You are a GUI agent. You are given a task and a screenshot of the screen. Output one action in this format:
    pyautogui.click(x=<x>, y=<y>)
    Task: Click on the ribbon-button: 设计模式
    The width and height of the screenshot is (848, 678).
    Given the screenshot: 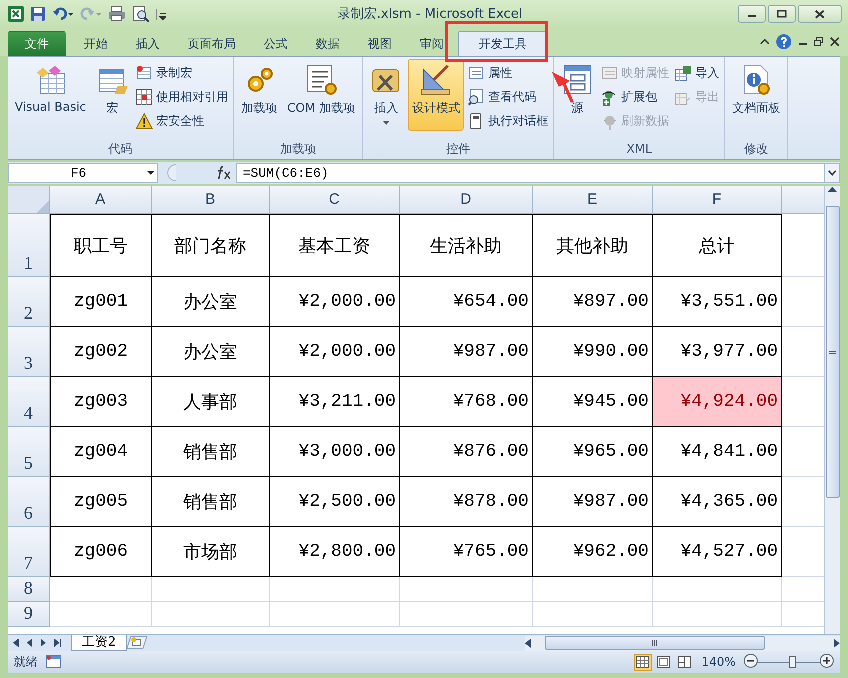 What is the action you would take?
    pyautogui.click(x=436, y=95)
    